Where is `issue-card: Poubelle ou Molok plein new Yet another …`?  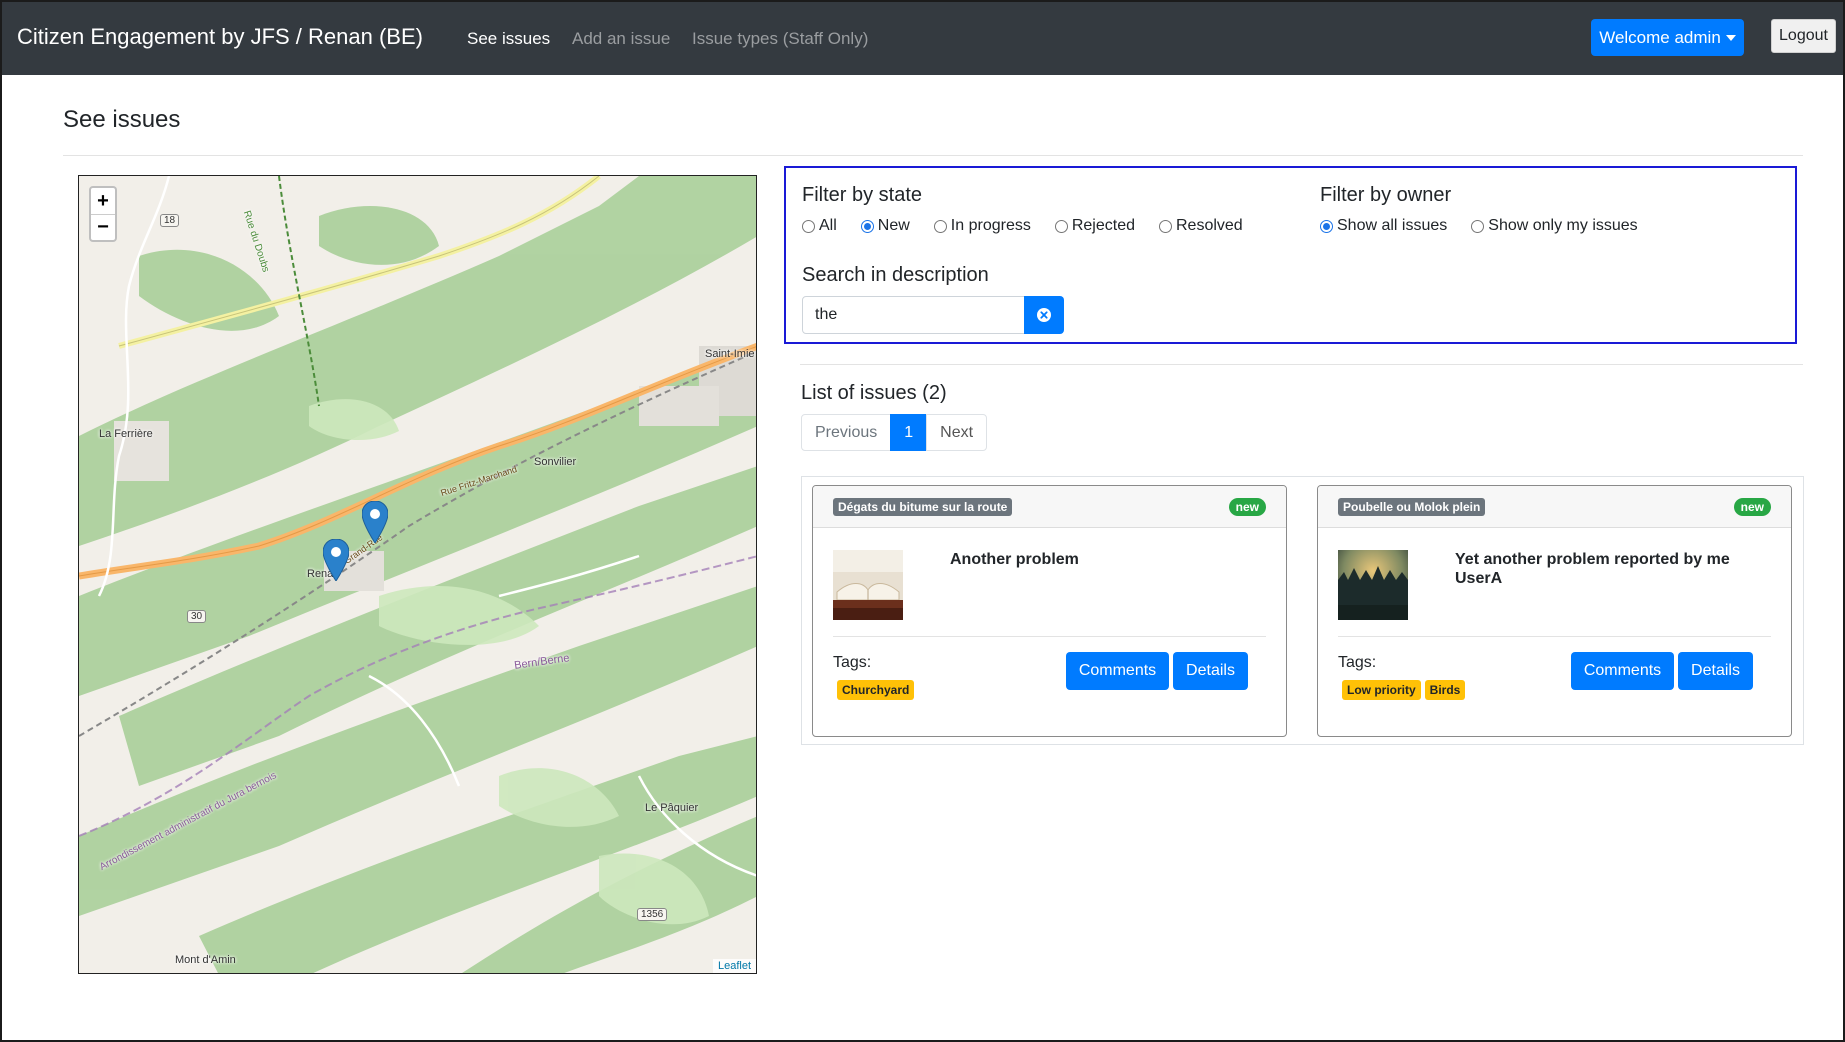
issue-card: Poubelle ou Molok plein new Yet another … is located at coordinates (1554, 611).